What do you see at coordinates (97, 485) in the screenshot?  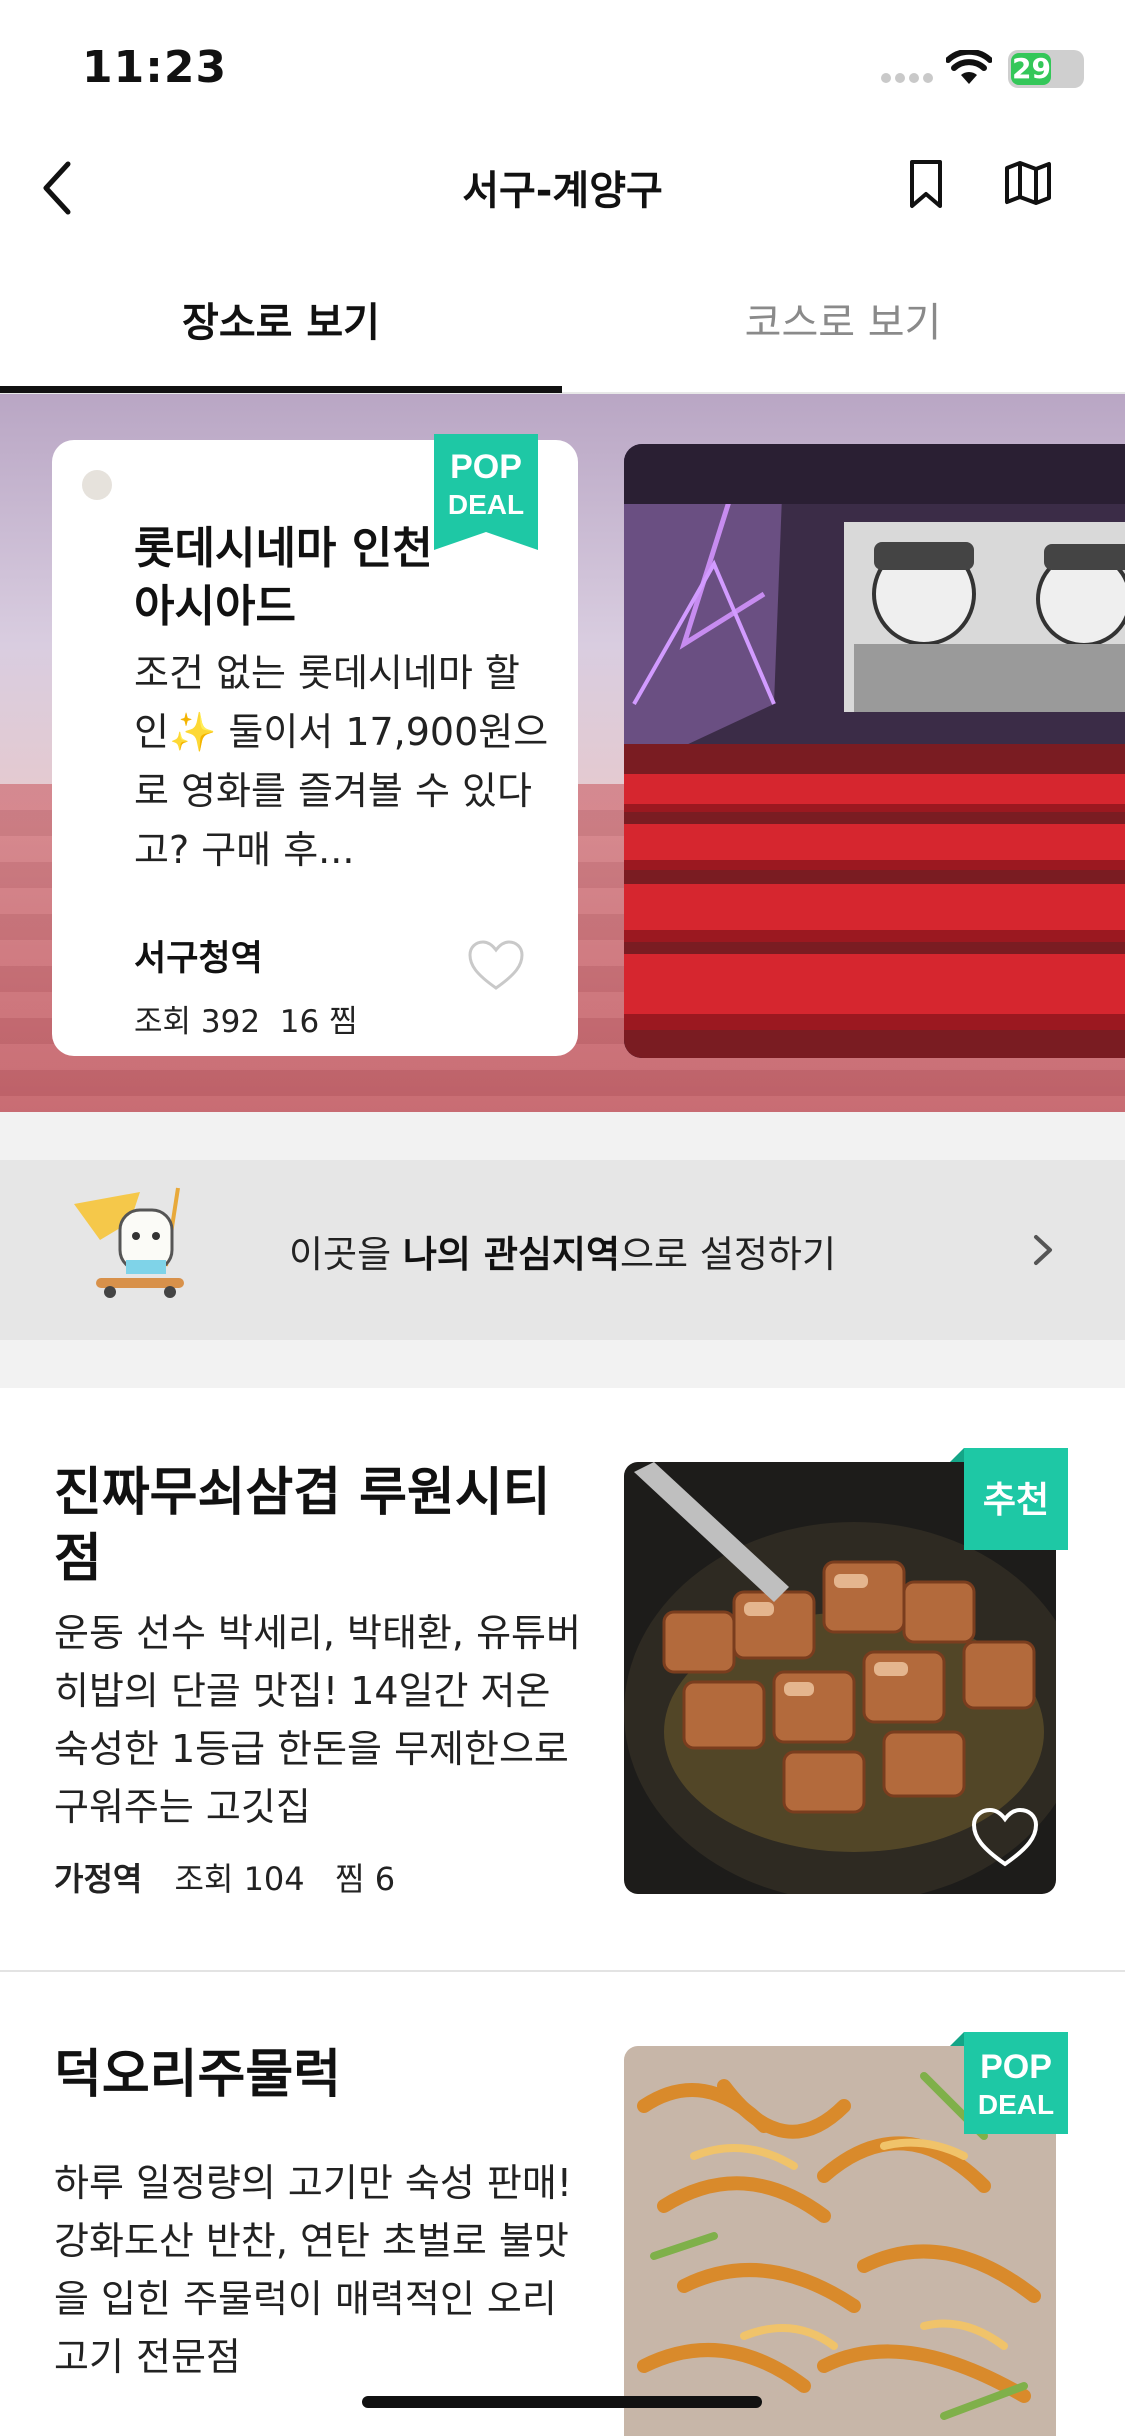 I see `carousel-dot` at bounding box center [97, 485].